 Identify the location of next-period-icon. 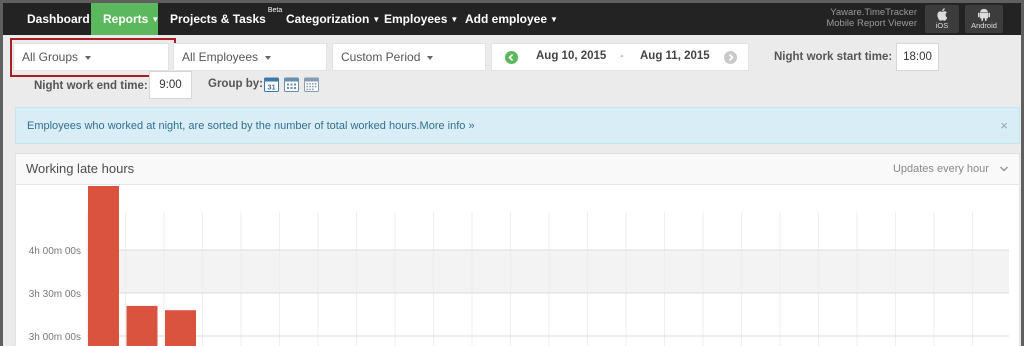
(730, 57).